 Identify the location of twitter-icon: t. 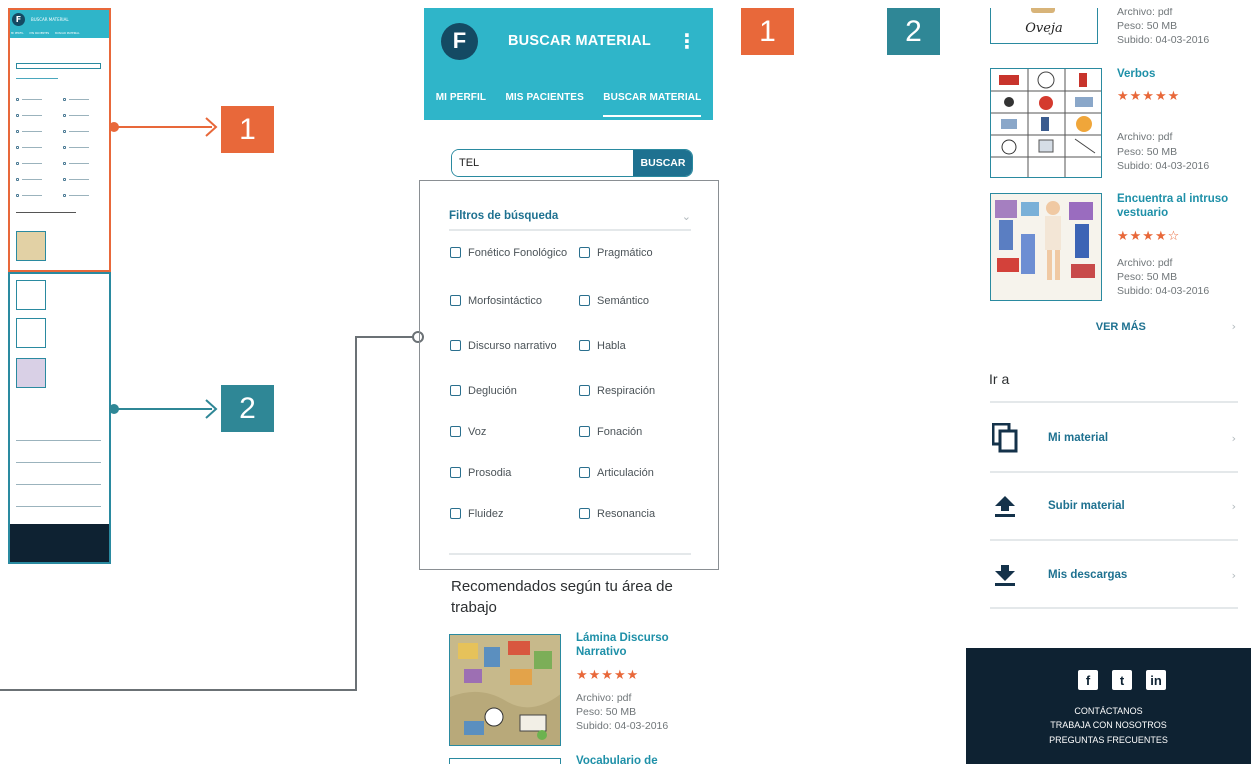
(1122, 680).